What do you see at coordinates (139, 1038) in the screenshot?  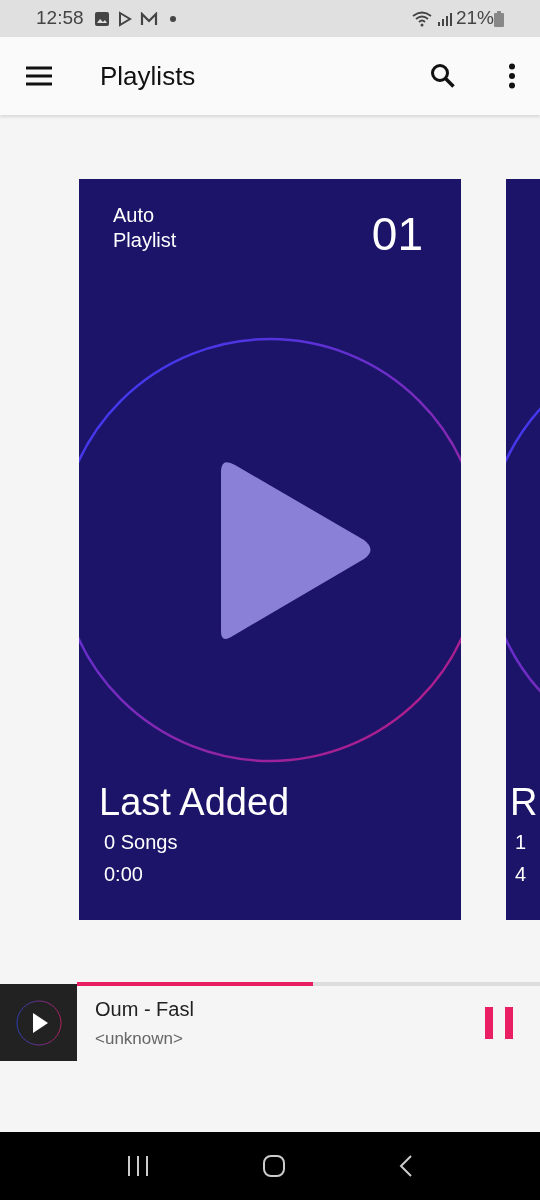 I see `song-artist: <unknown>` at bounding box center [139, 1038].